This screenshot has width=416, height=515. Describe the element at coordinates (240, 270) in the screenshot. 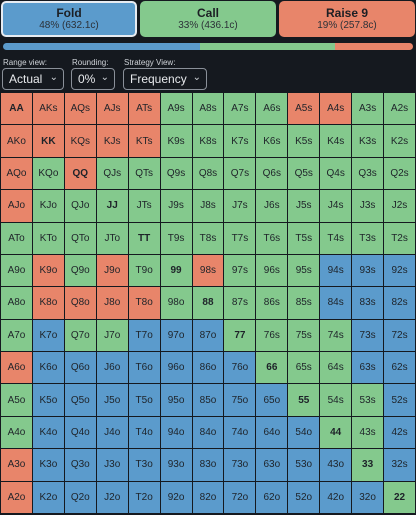

I see `hand-cell: 97s` at that location.